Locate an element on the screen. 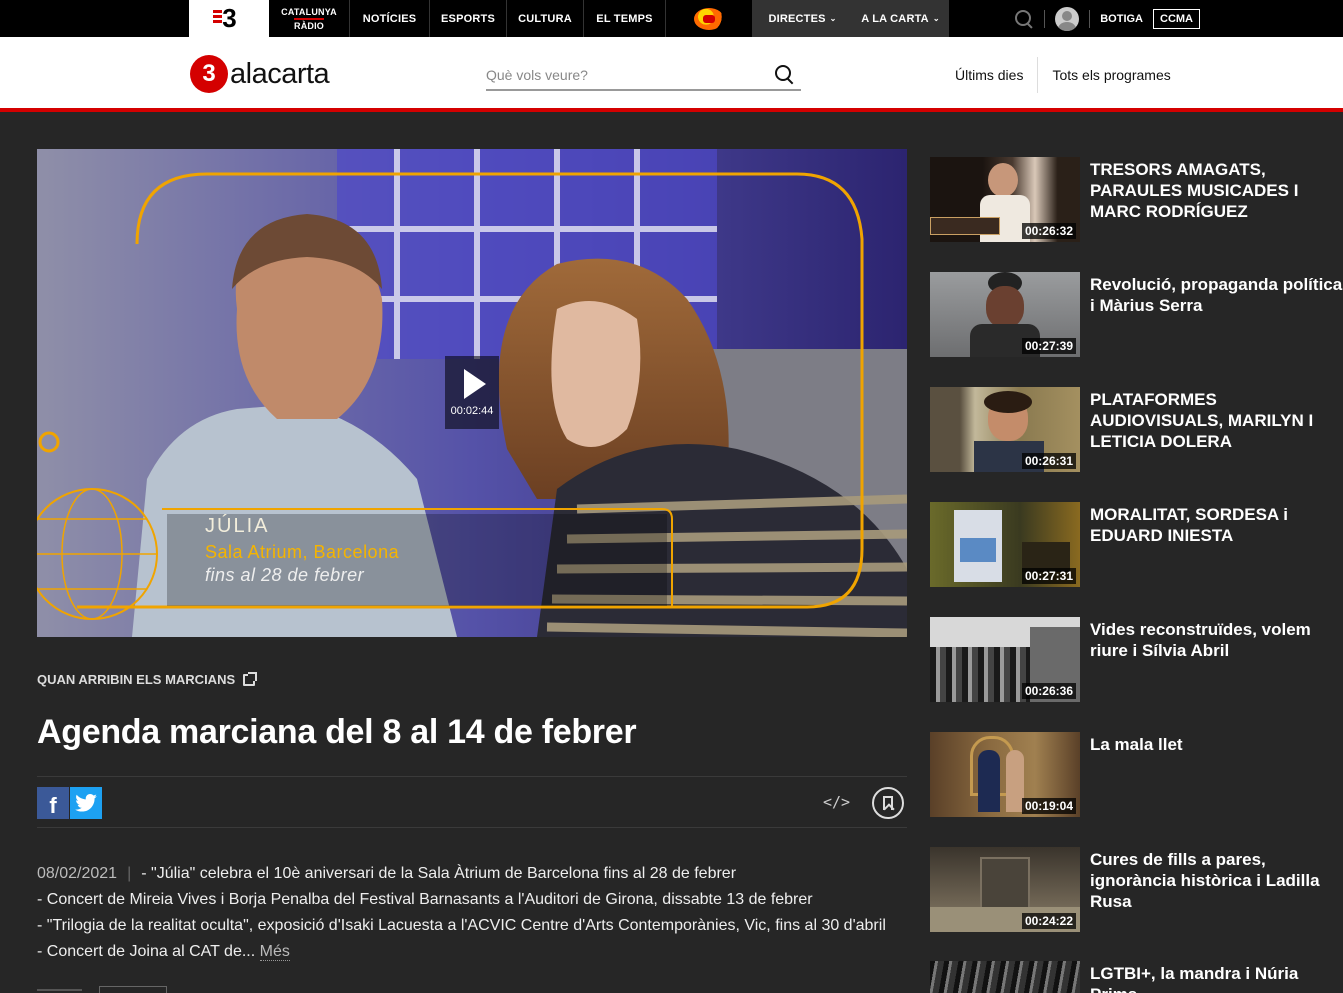  catalunya-radio-link: CATALUNYA RÀDIO is located at coordinates (309, 18).